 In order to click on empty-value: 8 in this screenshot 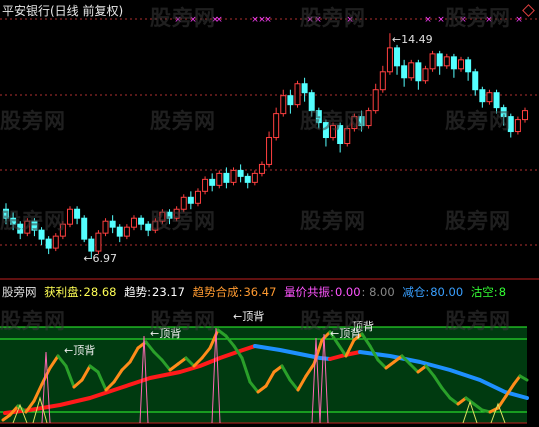, I will do `click(502, 292)`.